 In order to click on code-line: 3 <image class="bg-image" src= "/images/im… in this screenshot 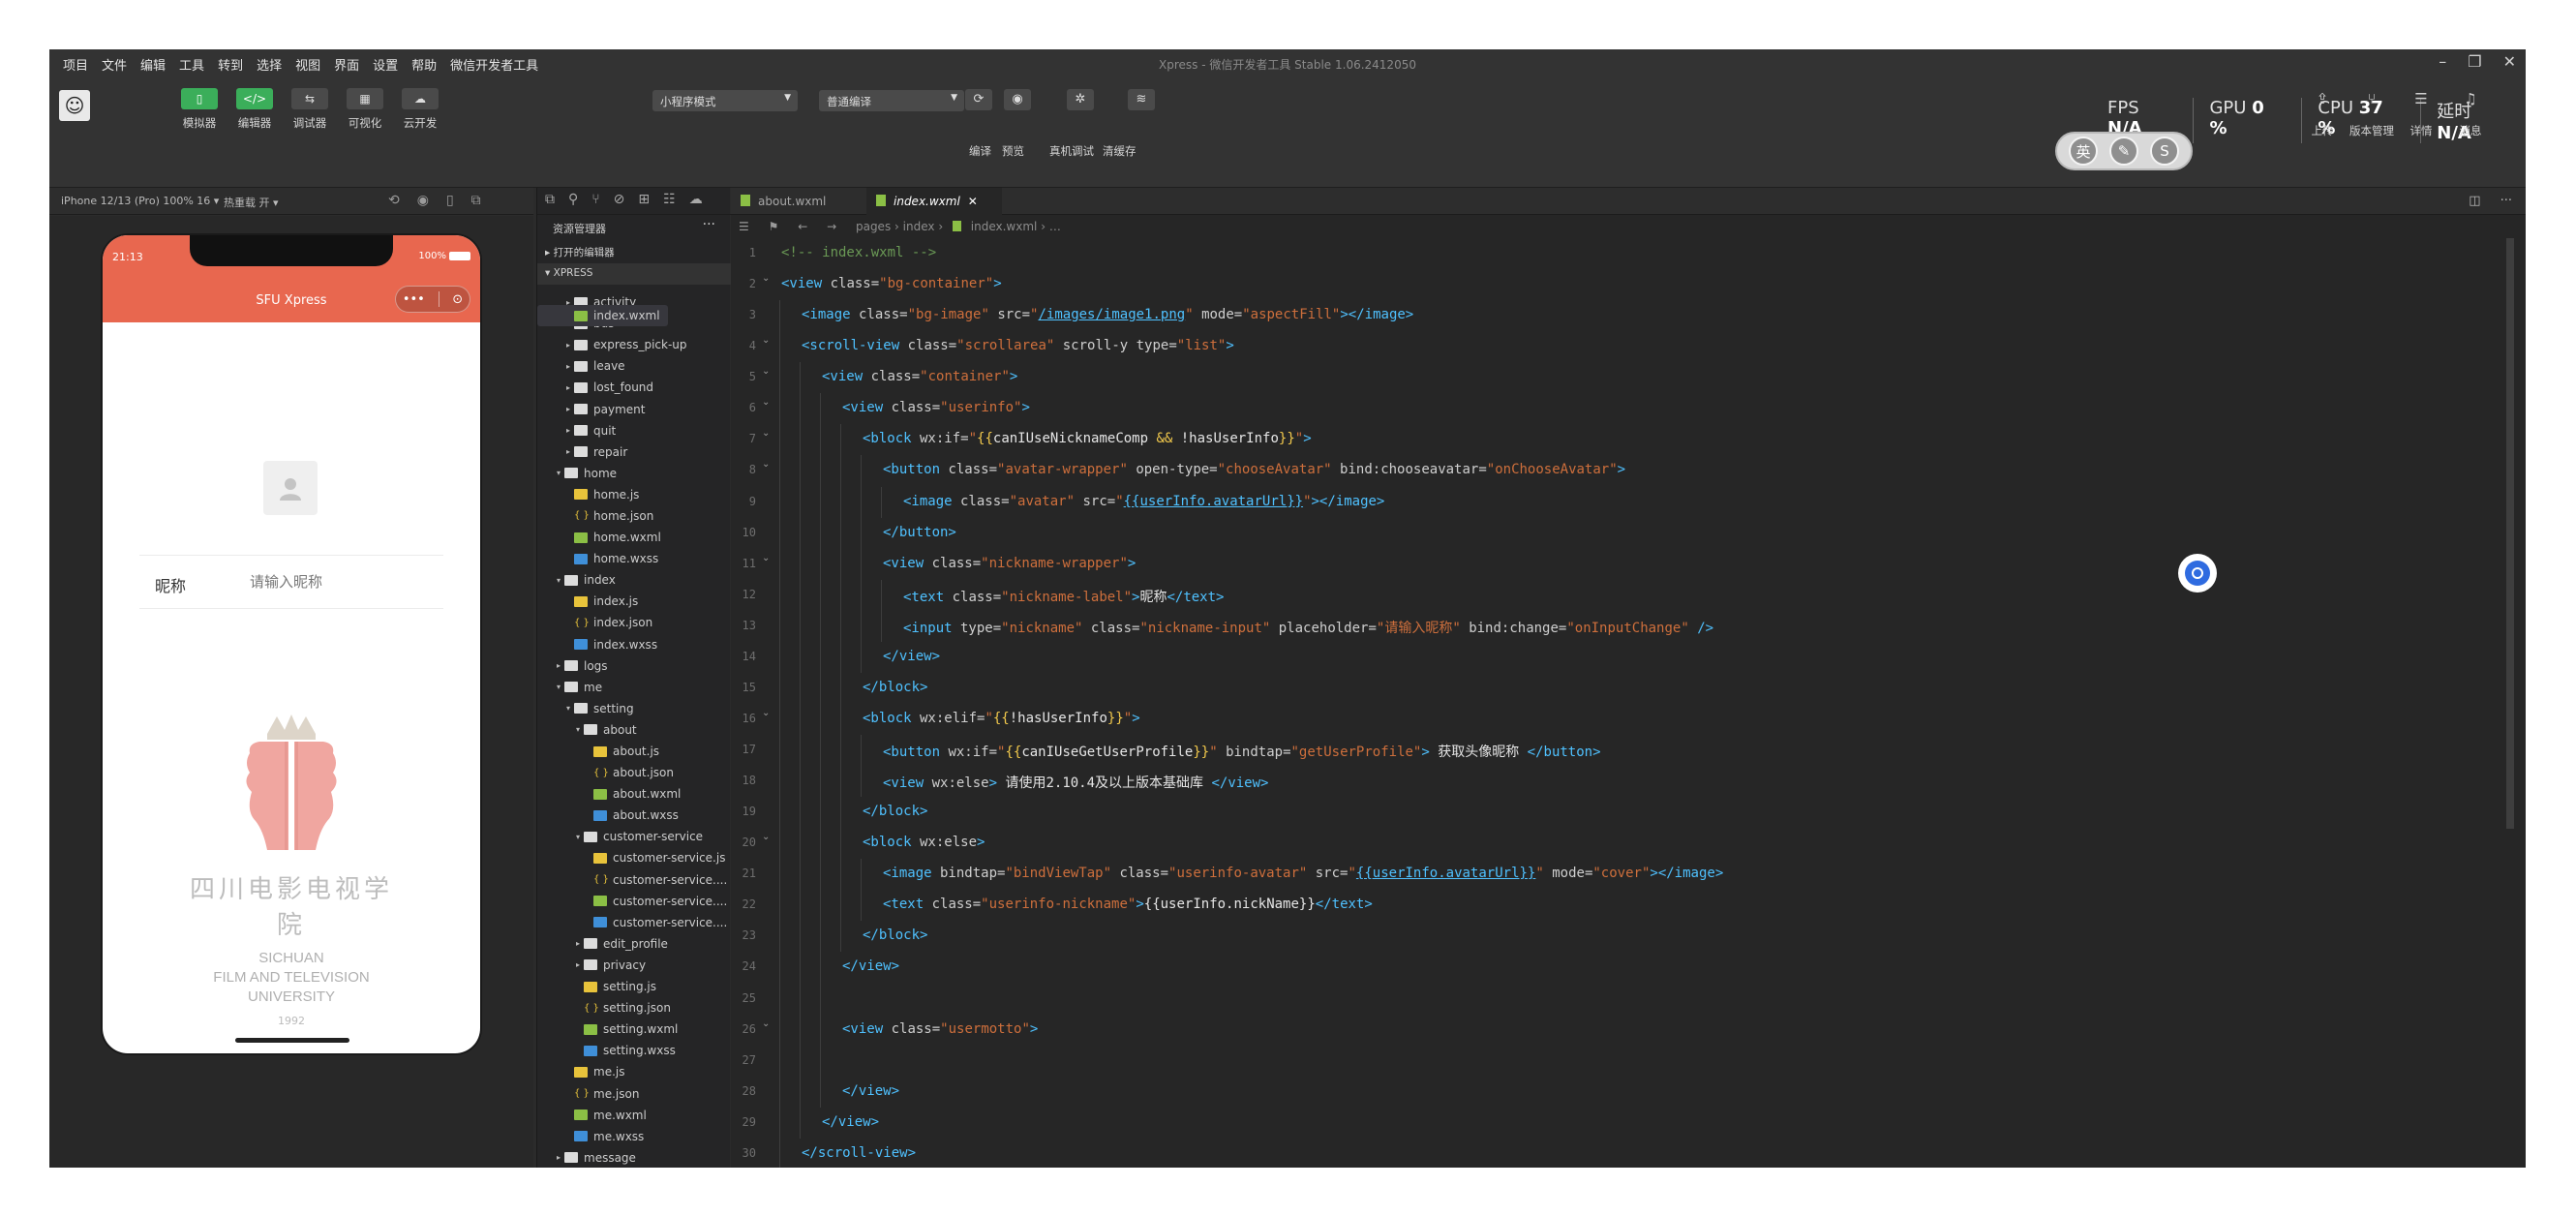, I will do `click(1629, 316)`.